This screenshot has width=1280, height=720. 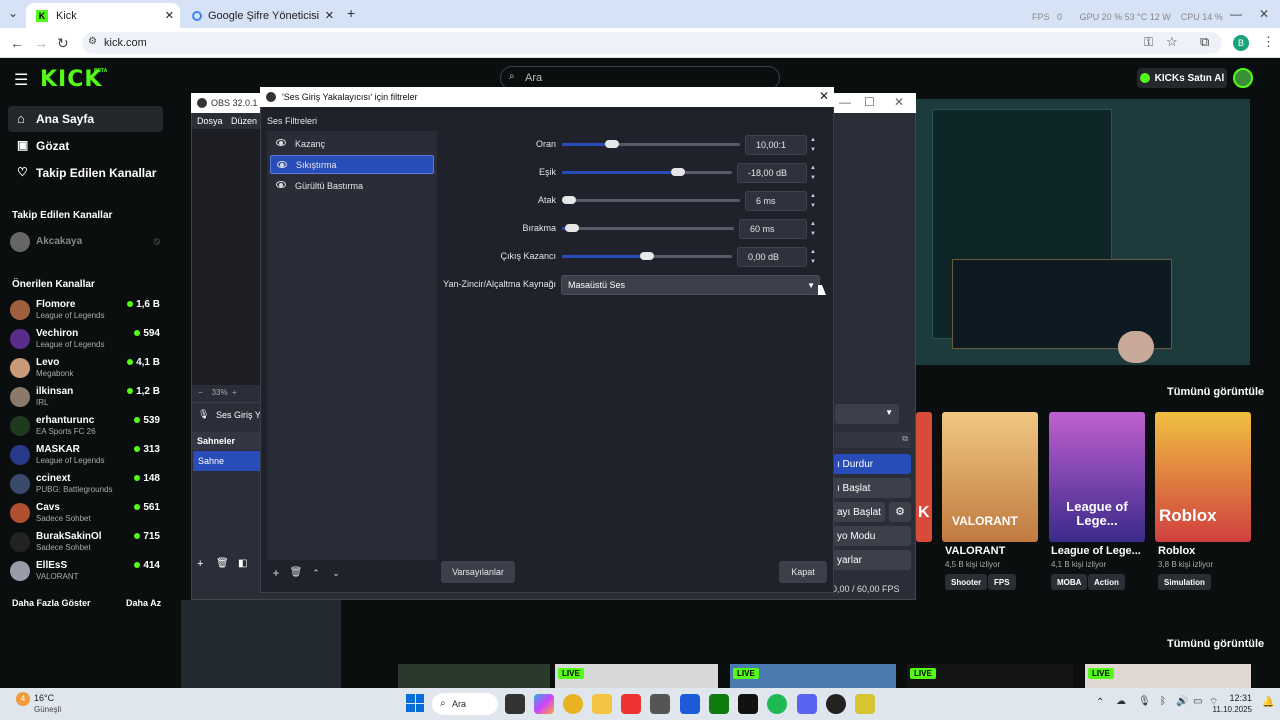 I want to click on notifications-icon: 🔔, so click(x=1268, y=702).